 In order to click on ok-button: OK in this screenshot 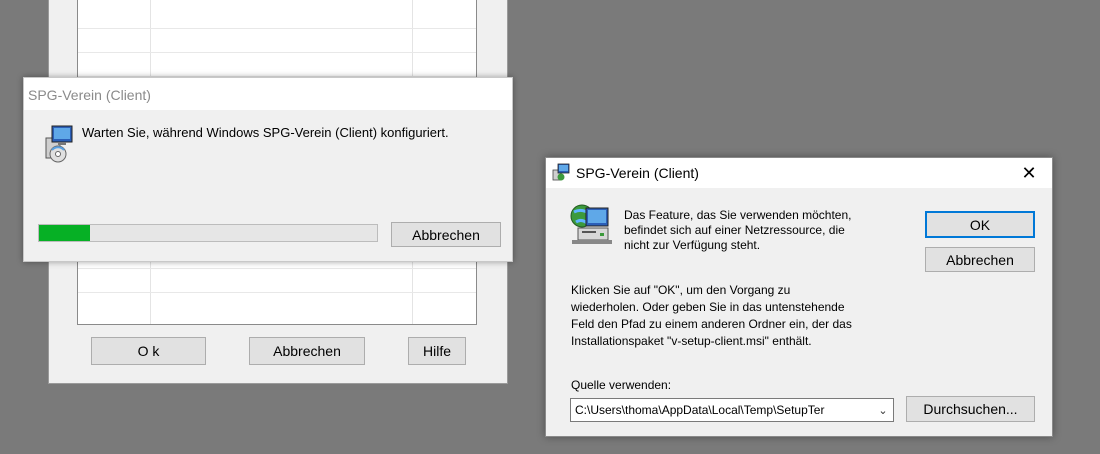, I will do `click(980, 224)`.